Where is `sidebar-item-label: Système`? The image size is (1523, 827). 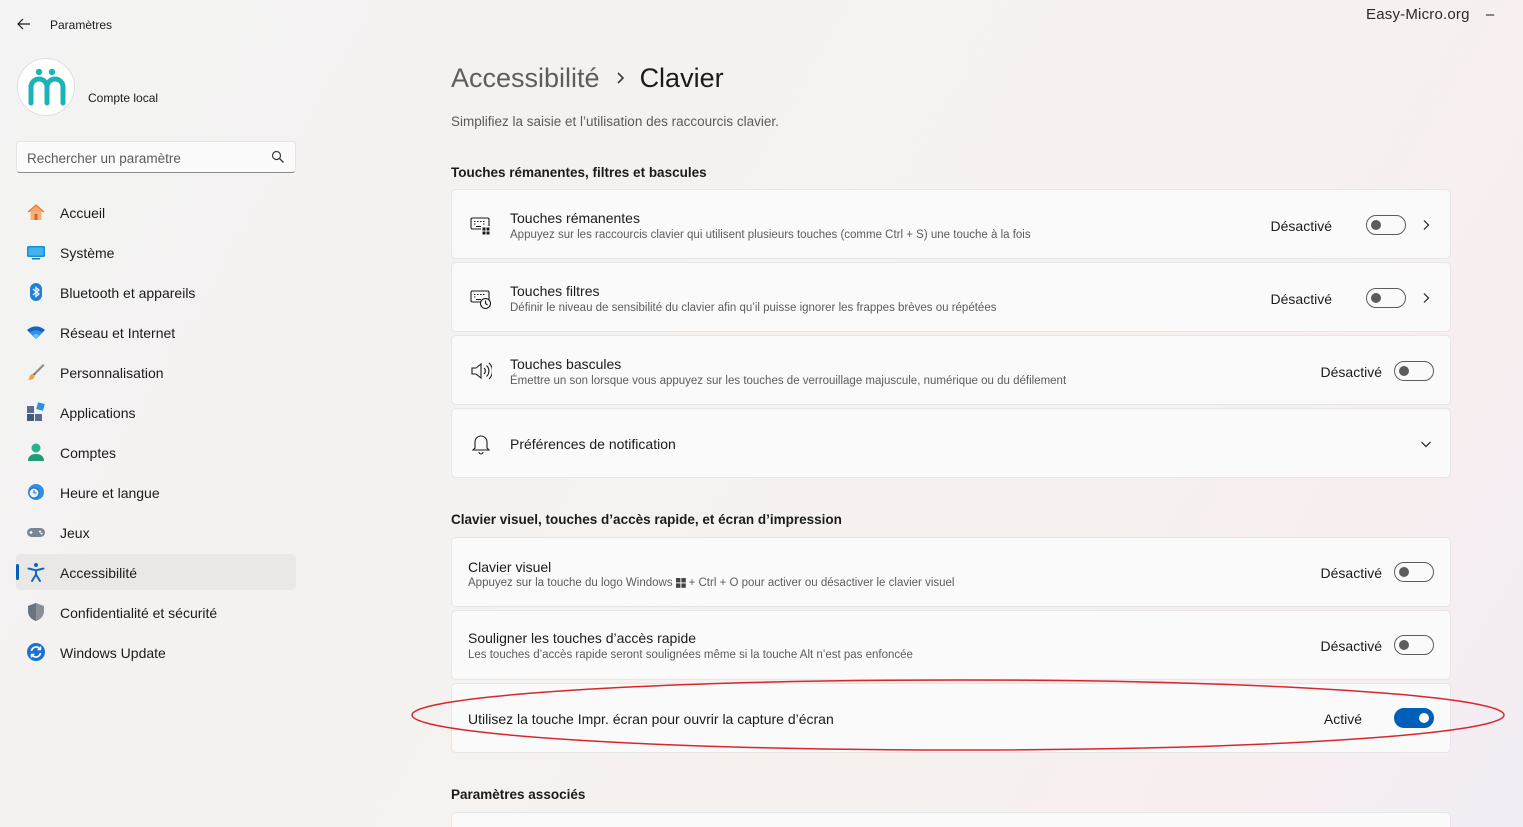
sidebar-item-label: Système is located at coordinates (87, 253).